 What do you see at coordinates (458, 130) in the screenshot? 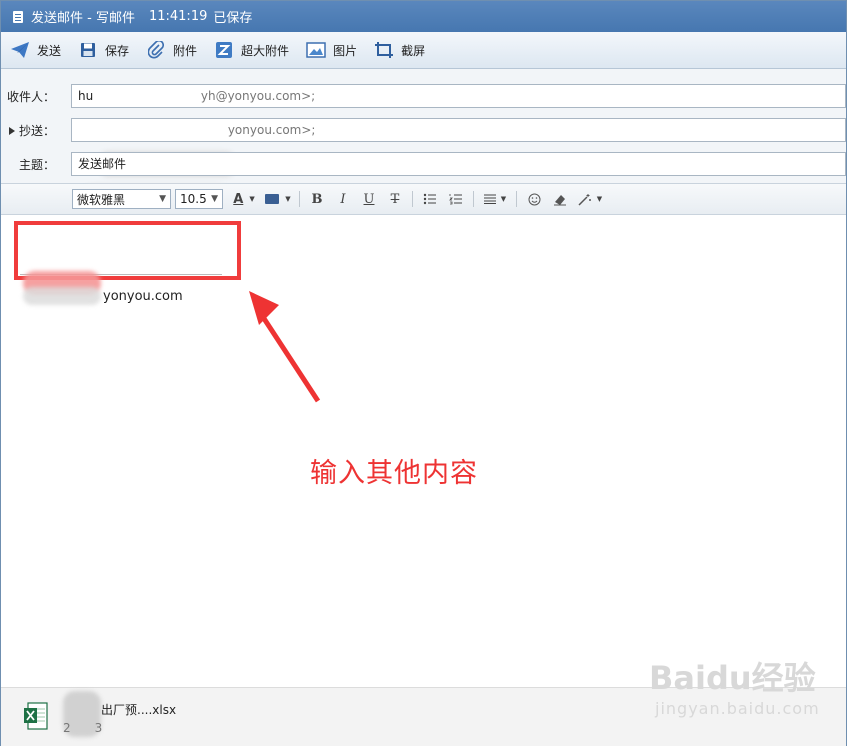
I see `cc-field: yonyou.com>;` at bounding box center [458, 130].